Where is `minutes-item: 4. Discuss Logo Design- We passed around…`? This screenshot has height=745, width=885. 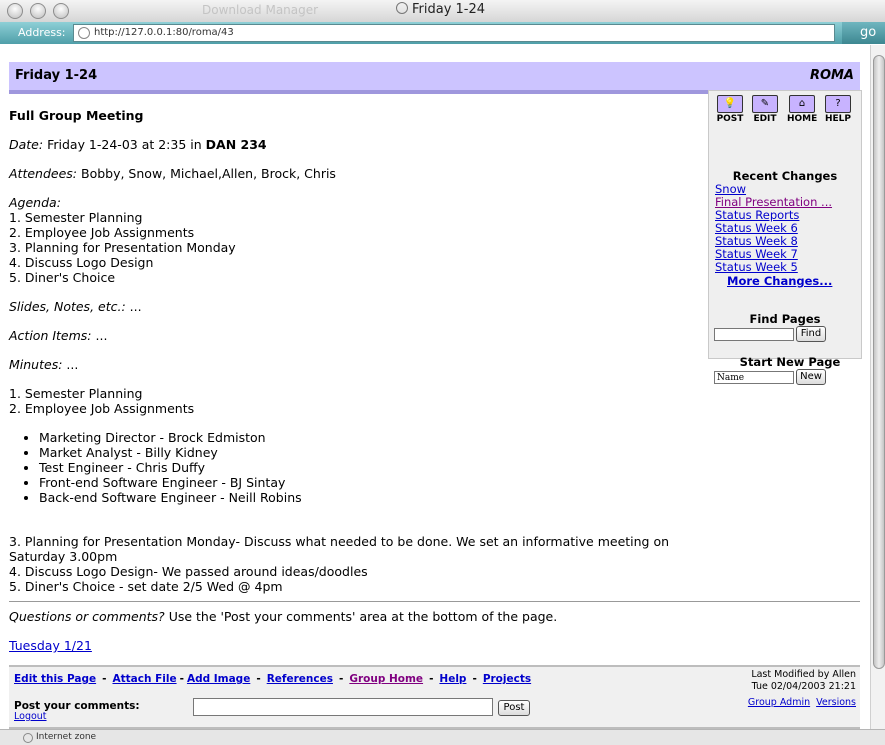
minutes-item: 4. Discuss Logo Design- We passed around… is located at coordinates (188, 571).